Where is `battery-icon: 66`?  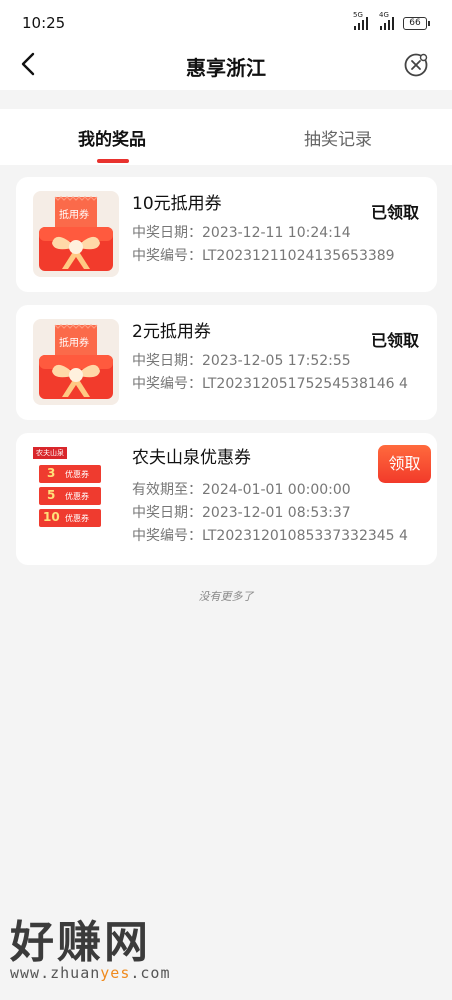 battery-icon: 66 is located at coordinates (416, 23).